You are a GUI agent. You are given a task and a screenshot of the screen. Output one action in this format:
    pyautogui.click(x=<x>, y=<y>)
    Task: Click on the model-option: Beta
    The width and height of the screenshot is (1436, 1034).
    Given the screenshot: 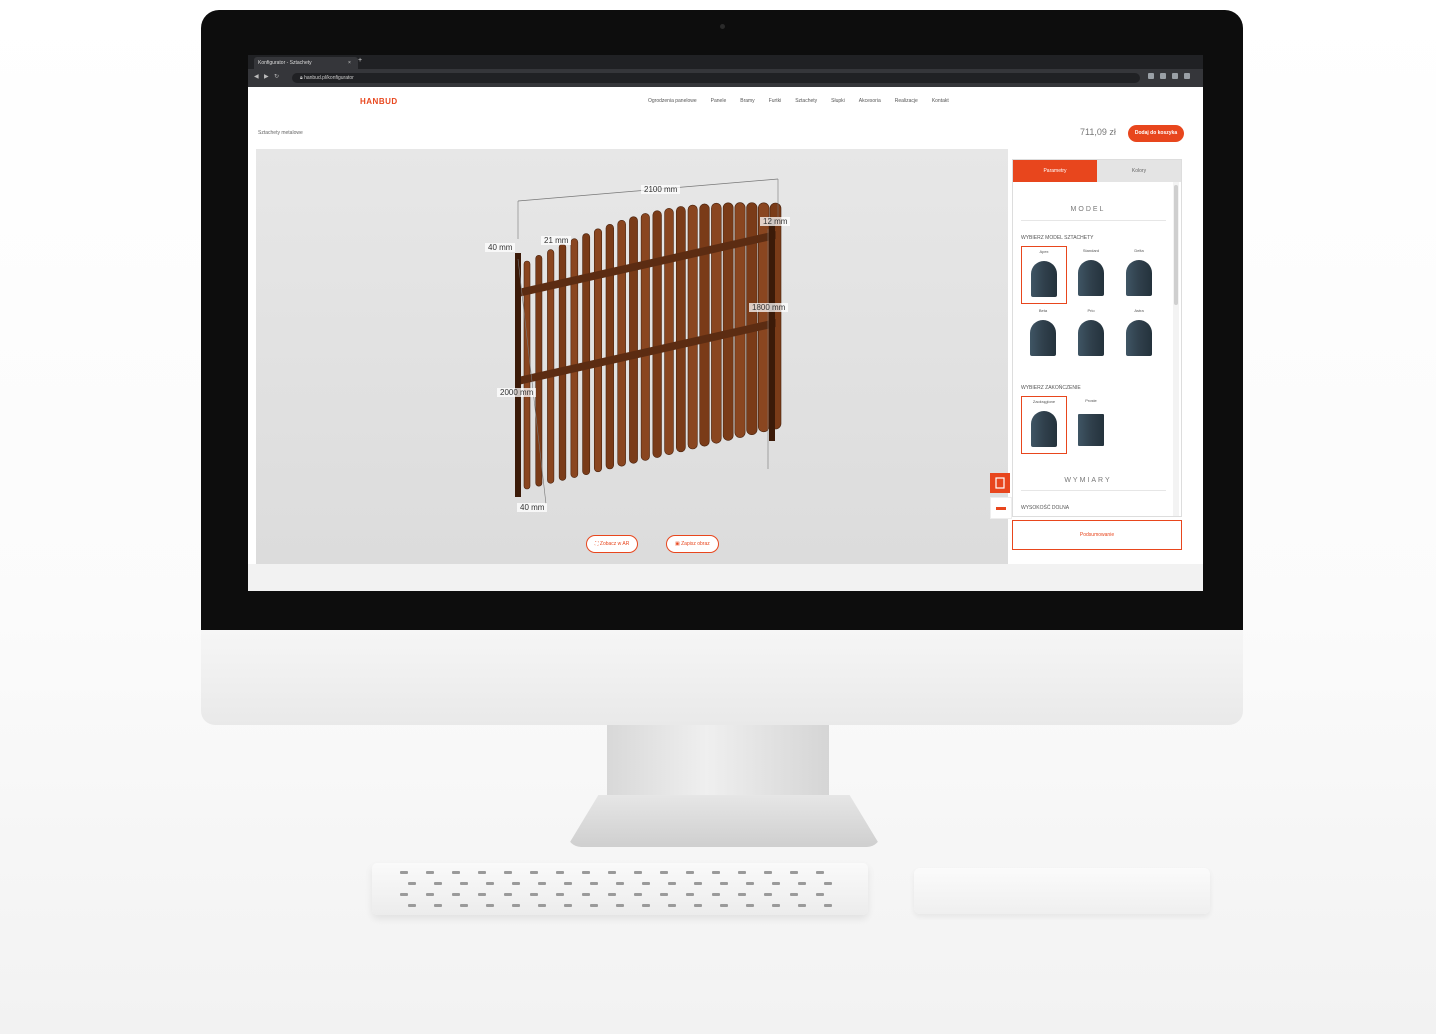 What is the action you would take?
    pyautogui.click(x=1043, y=334)
    